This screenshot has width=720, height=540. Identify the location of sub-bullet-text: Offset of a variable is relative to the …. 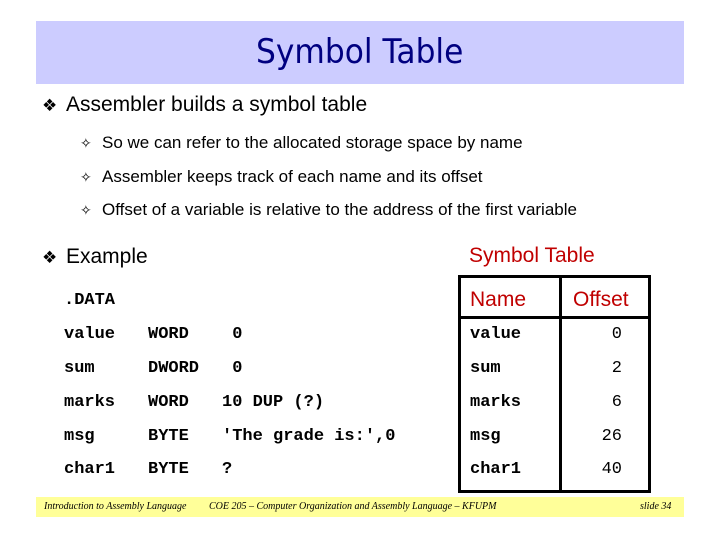
(339, 209).